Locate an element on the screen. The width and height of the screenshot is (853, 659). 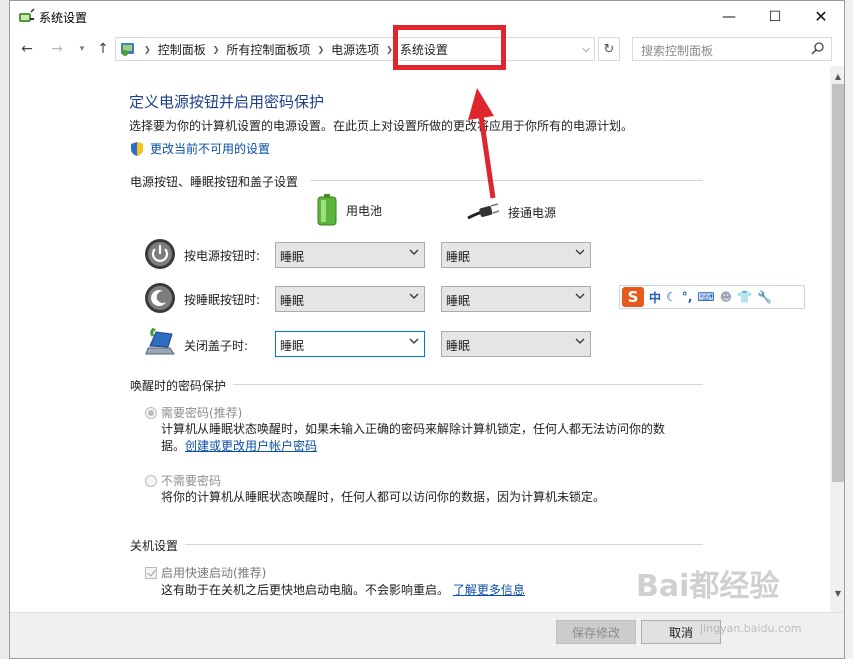
refresh-icon: ↻ is located at coordinates (609, 49).